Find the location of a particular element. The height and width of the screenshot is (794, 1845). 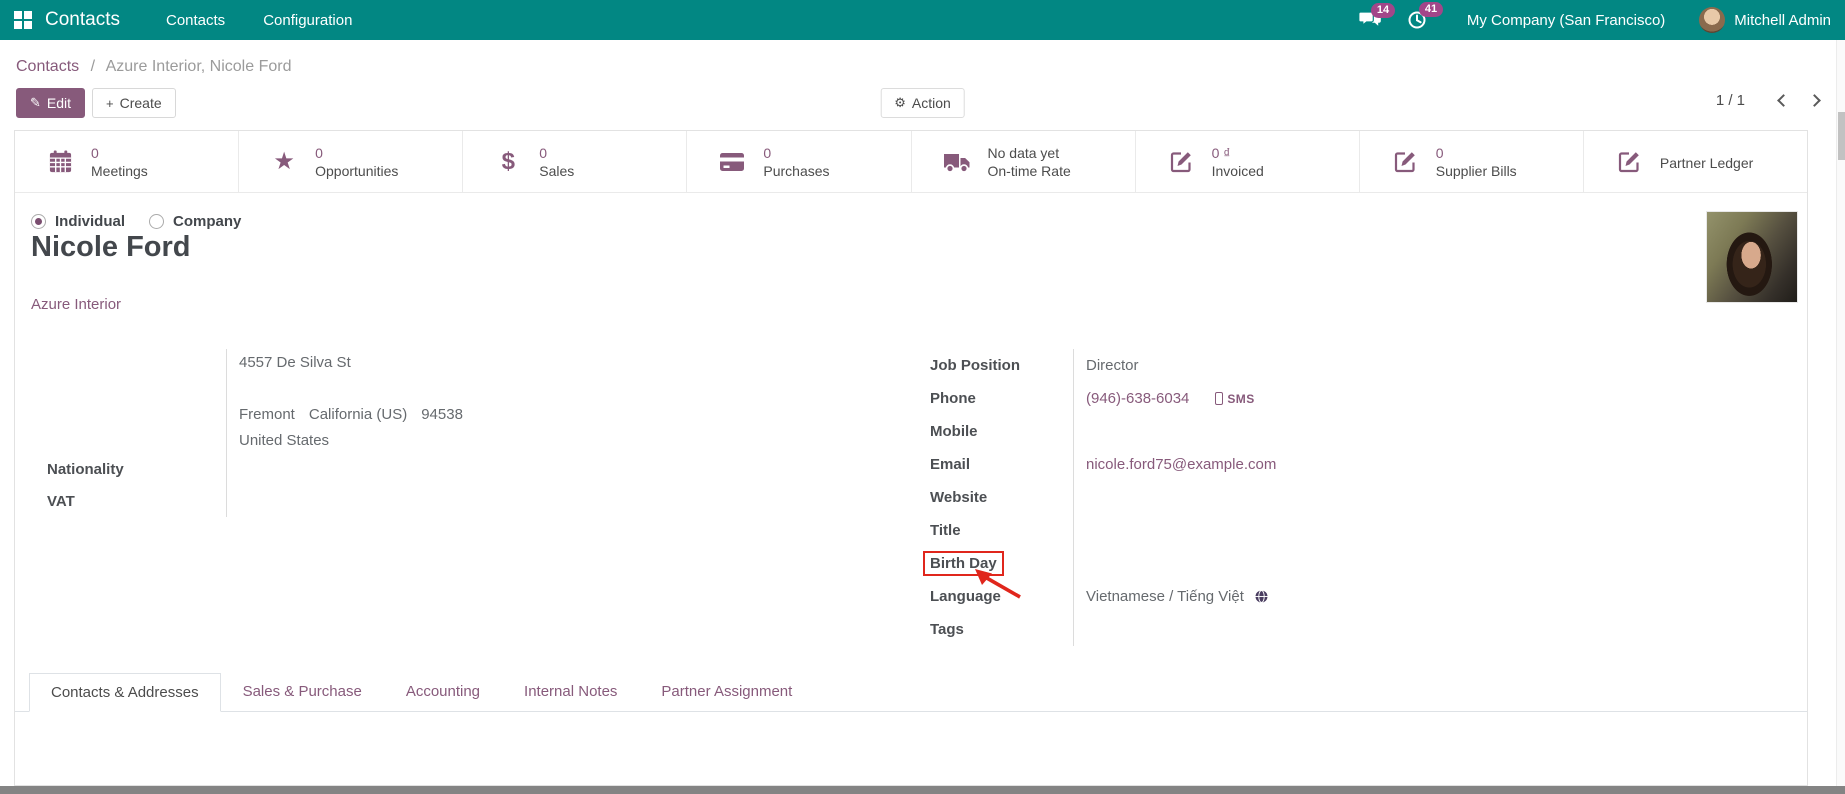

field-label-job-position: Job Position is located at coordinates (975, 365).